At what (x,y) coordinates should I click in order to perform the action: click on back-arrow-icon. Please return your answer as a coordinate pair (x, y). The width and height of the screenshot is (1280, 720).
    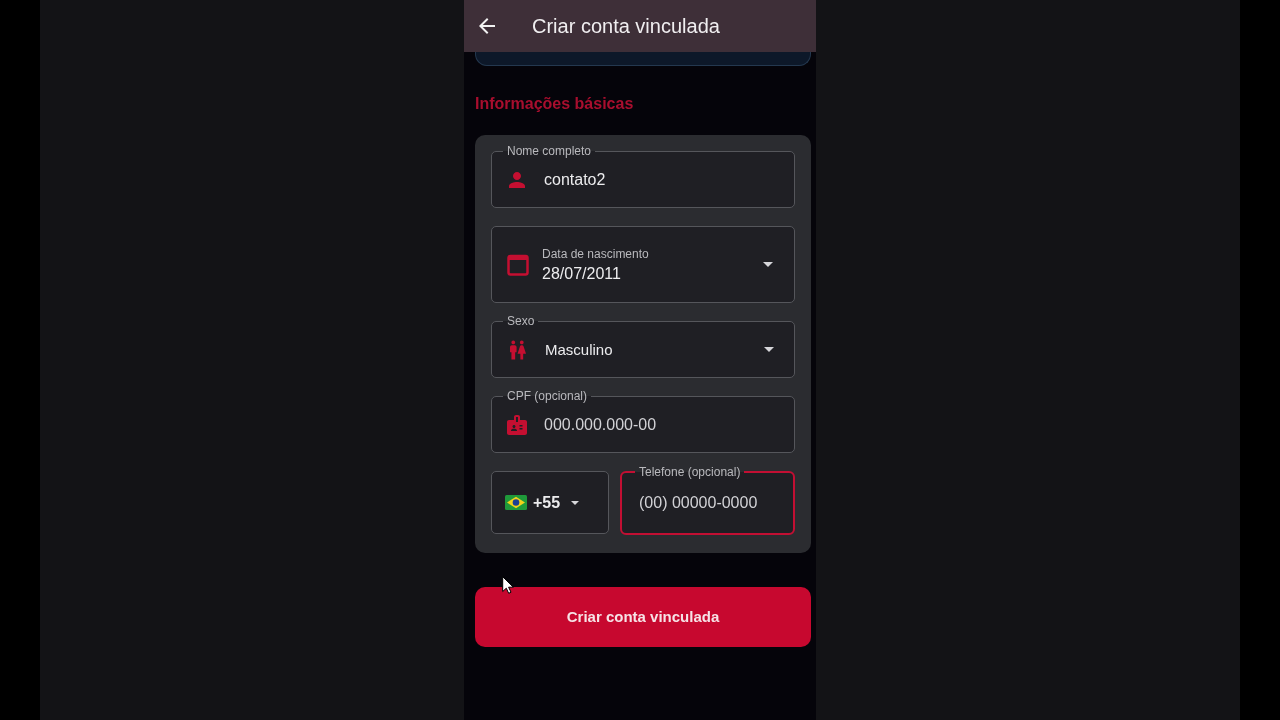
    Looking at the image, I should click on (487, 26).